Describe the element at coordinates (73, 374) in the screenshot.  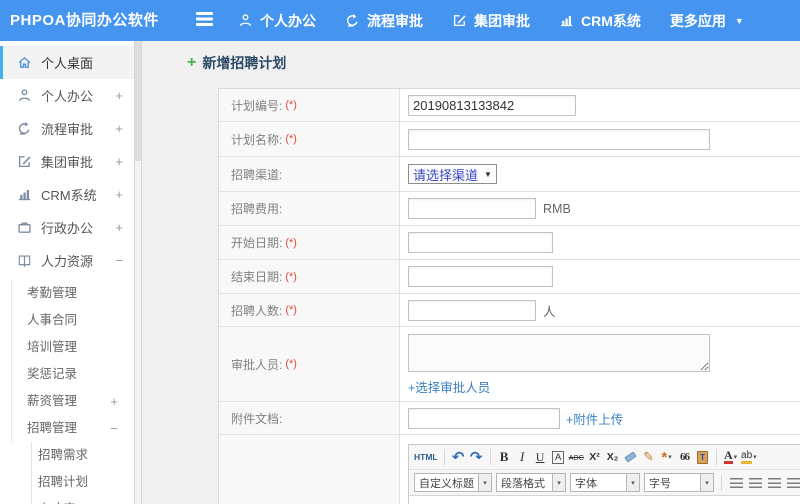
I see `sidebar-item-rewards: 奖惩记录` at that location.